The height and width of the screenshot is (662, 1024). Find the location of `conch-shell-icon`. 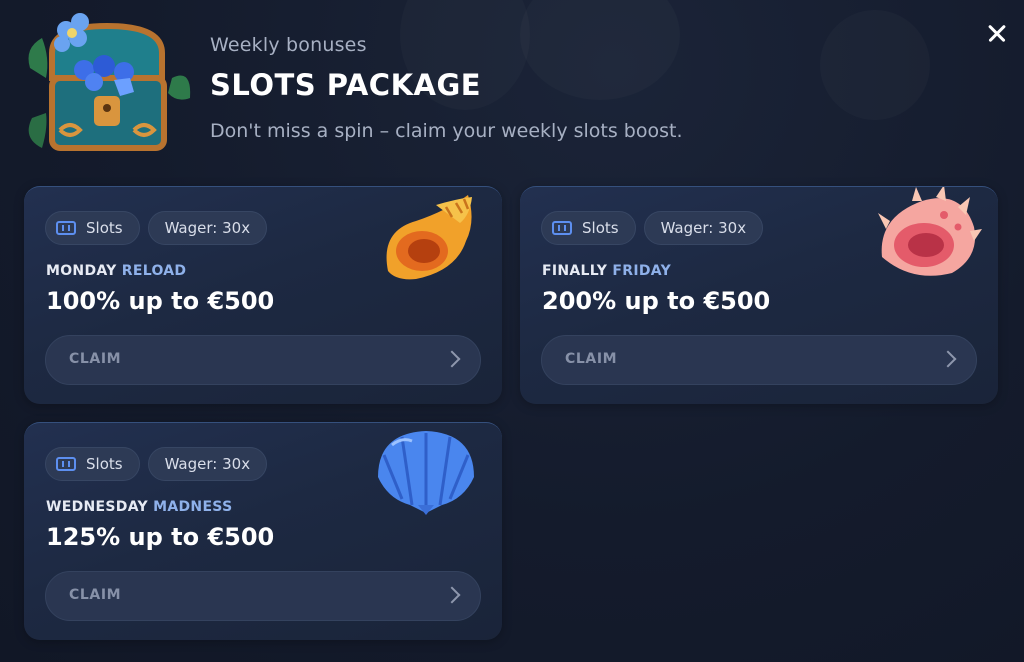

conch-shell-icon is located at coordinates (429, 237).